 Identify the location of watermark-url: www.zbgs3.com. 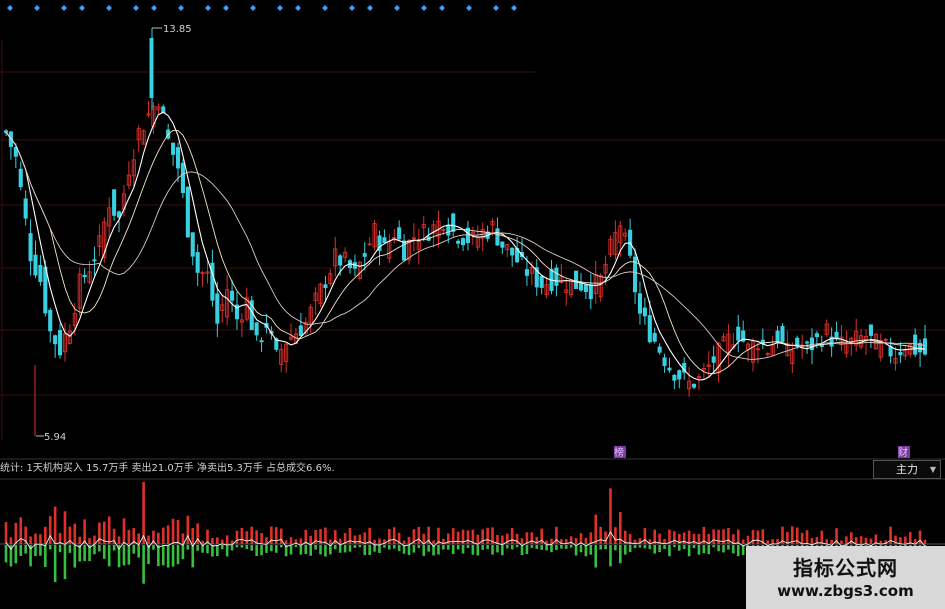
(845, 591).